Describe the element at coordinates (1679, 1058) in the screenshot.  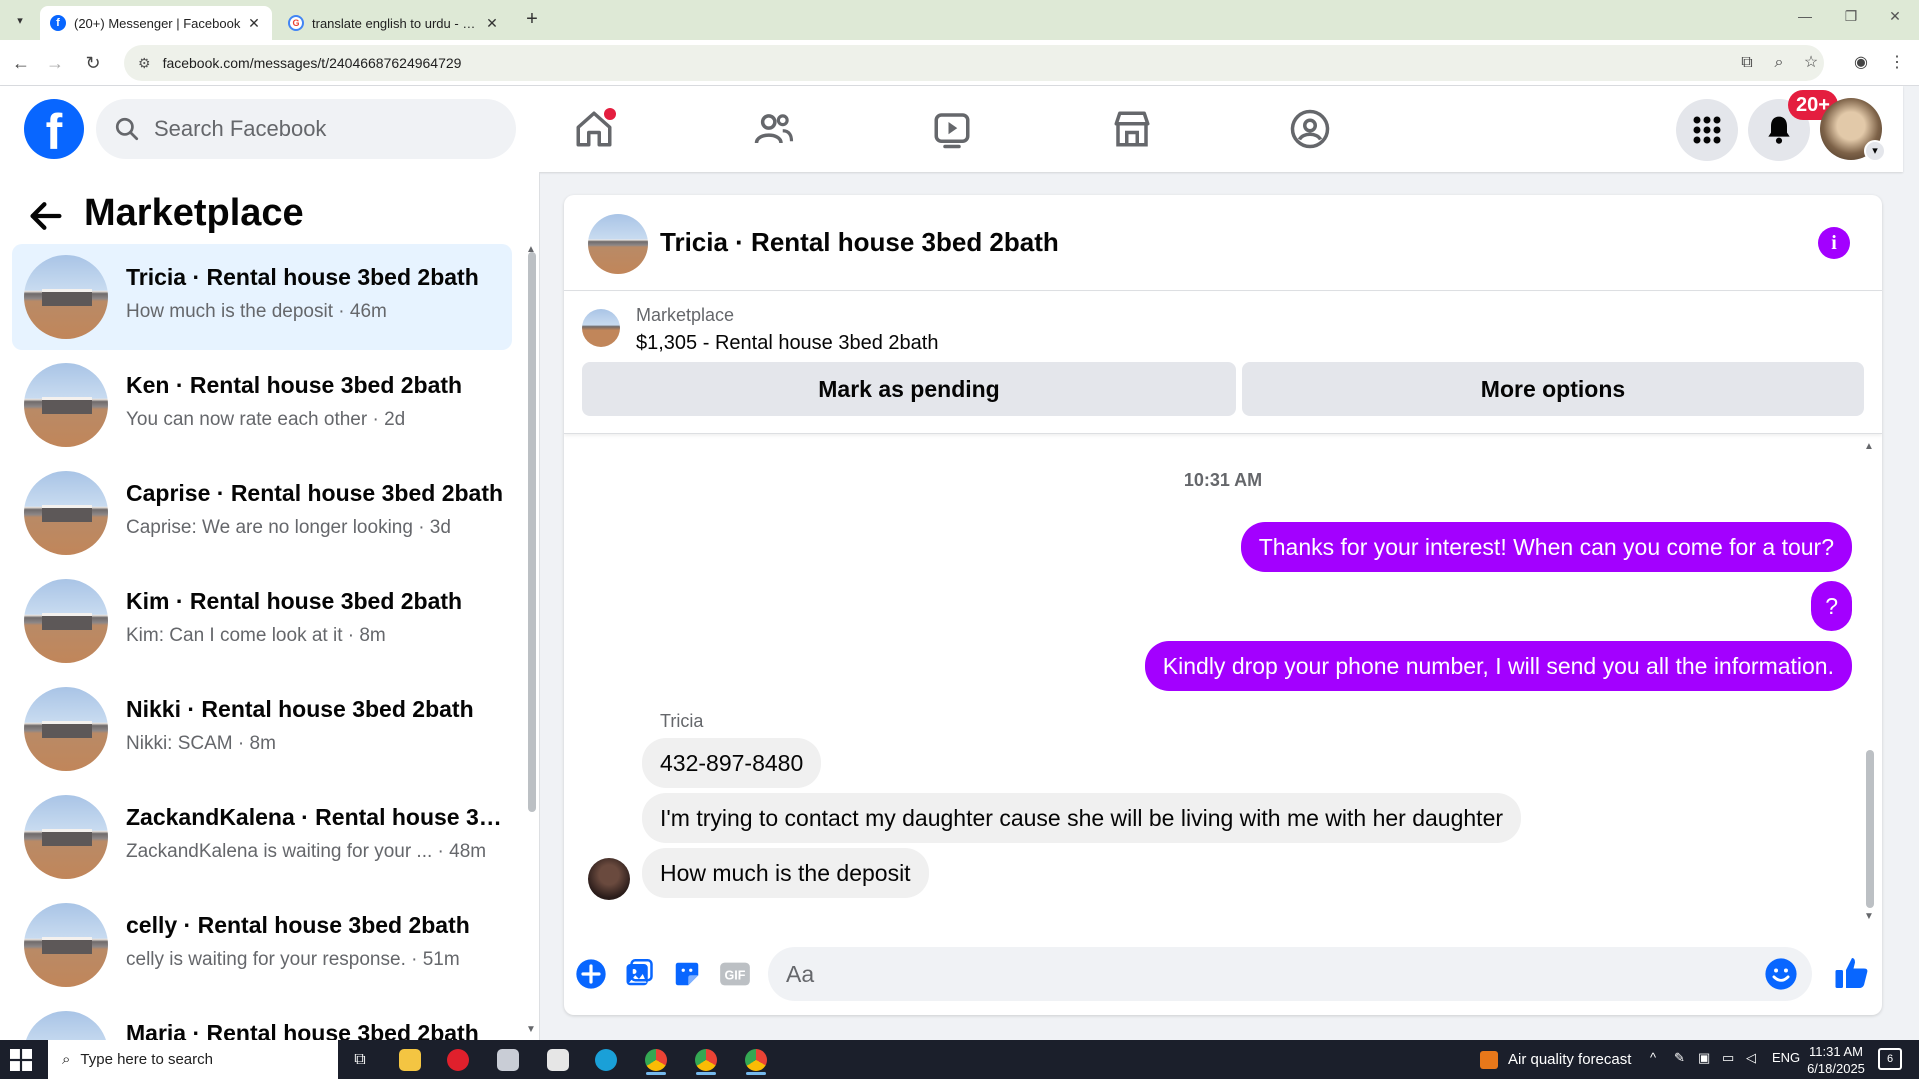
I see `pen-icon: ✎` at that location.